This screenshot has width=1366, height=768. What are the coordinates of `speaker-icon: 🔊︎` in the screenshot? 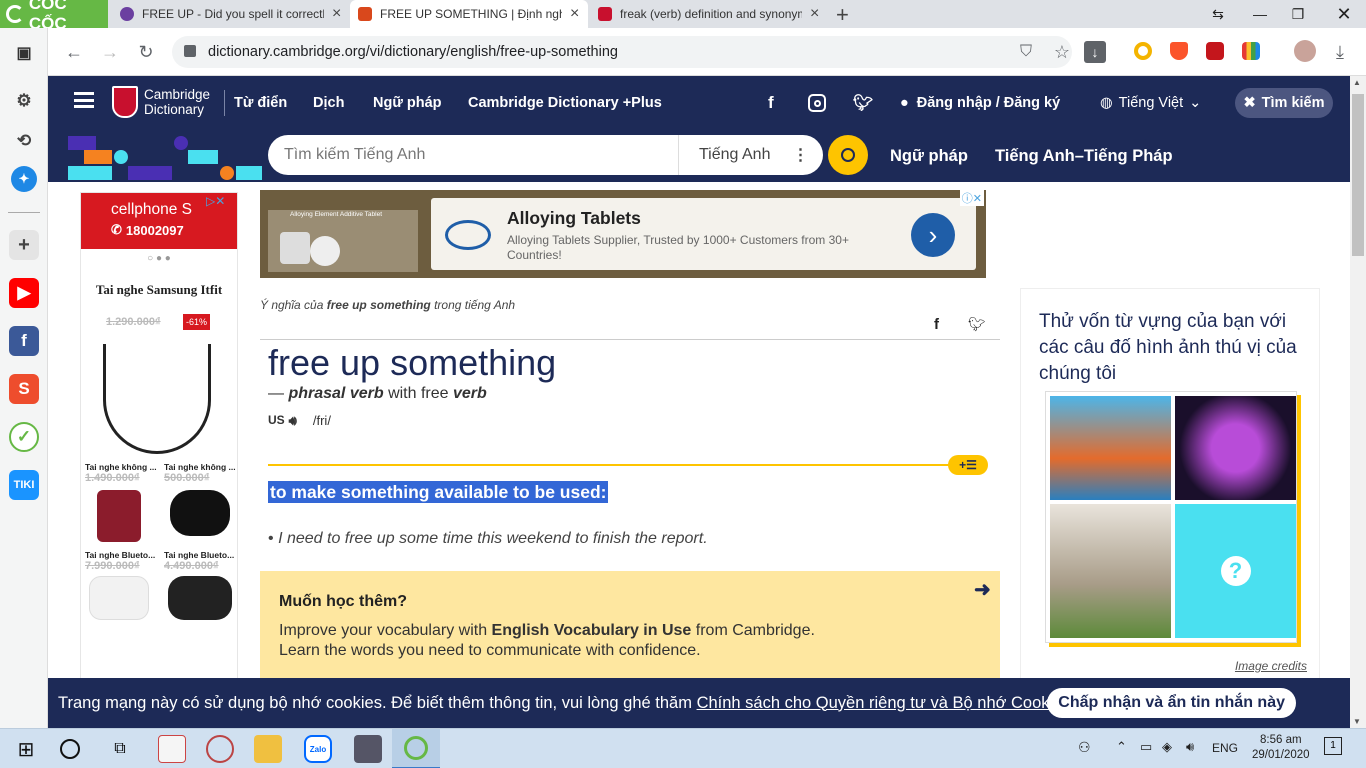 It's located at (293, 421).